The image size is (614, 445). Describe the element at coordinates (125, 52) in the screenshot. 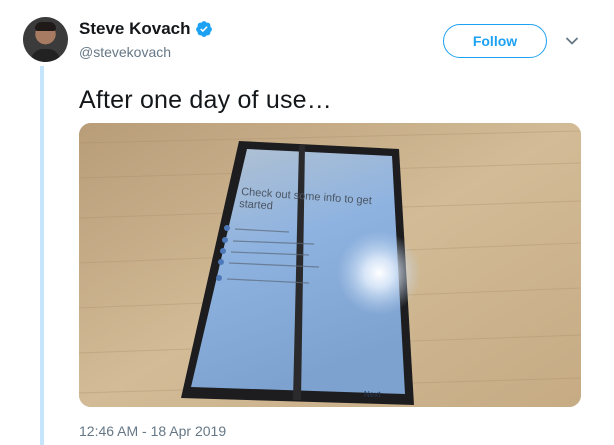

I see `author-handle: @stevekovach` at that location.